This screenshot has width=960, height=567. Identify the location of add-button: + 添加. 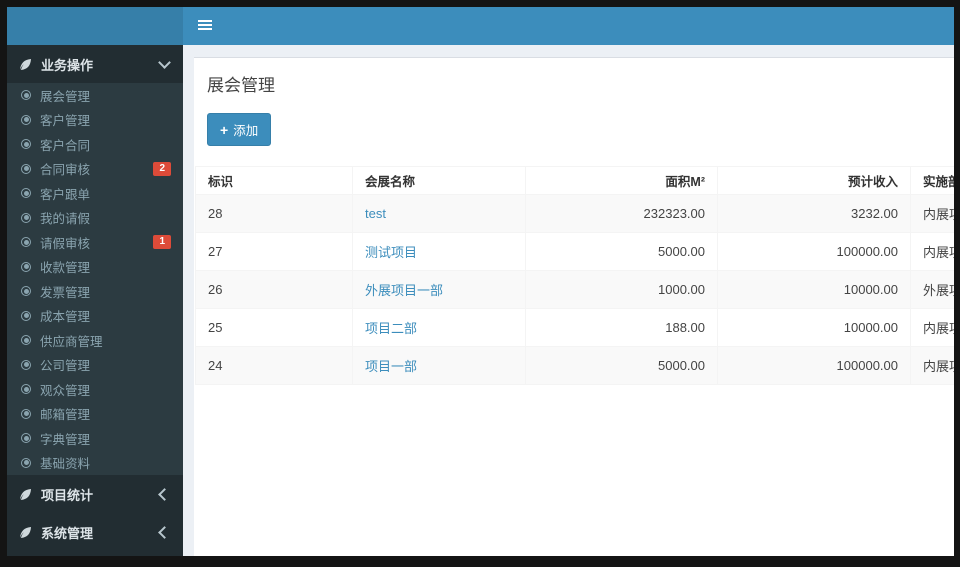
(239, 129).